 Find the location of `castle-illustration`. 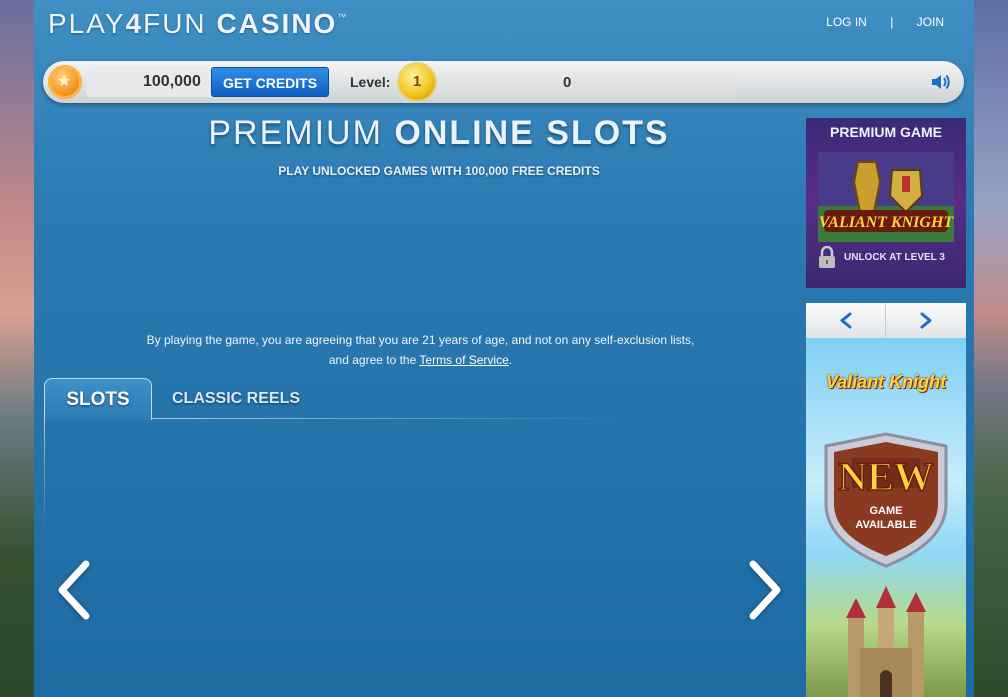

castle-illustration is located at coordinates (886, 641).